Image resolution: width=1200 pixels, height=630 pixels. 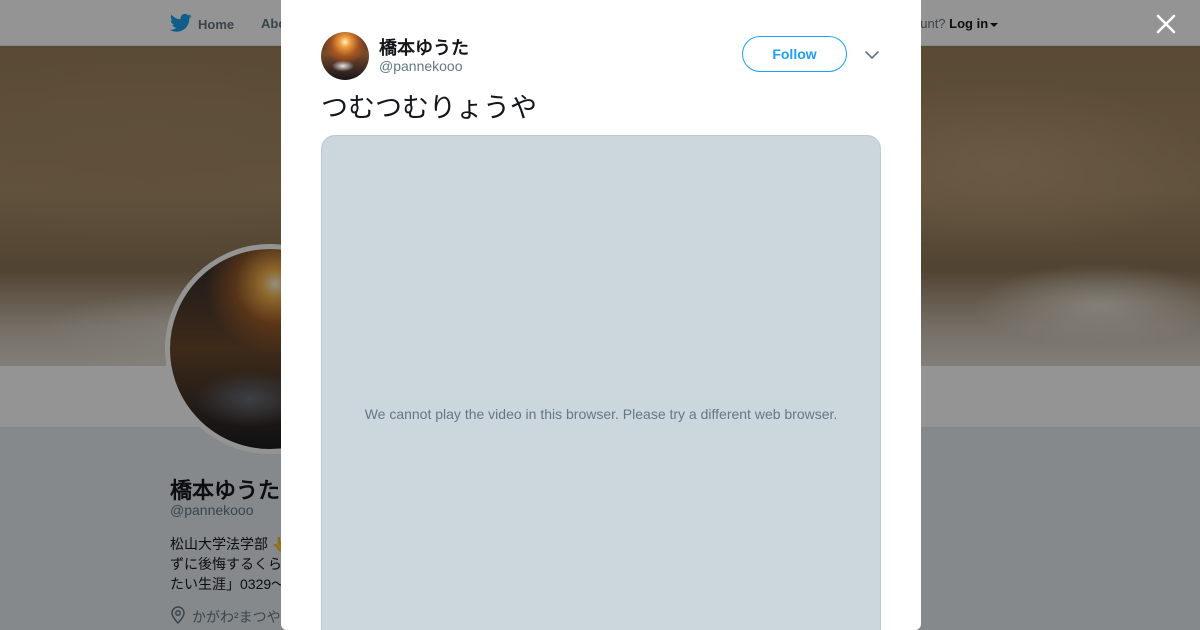 I want to click on close-icon, so click(x=1166, y=24).